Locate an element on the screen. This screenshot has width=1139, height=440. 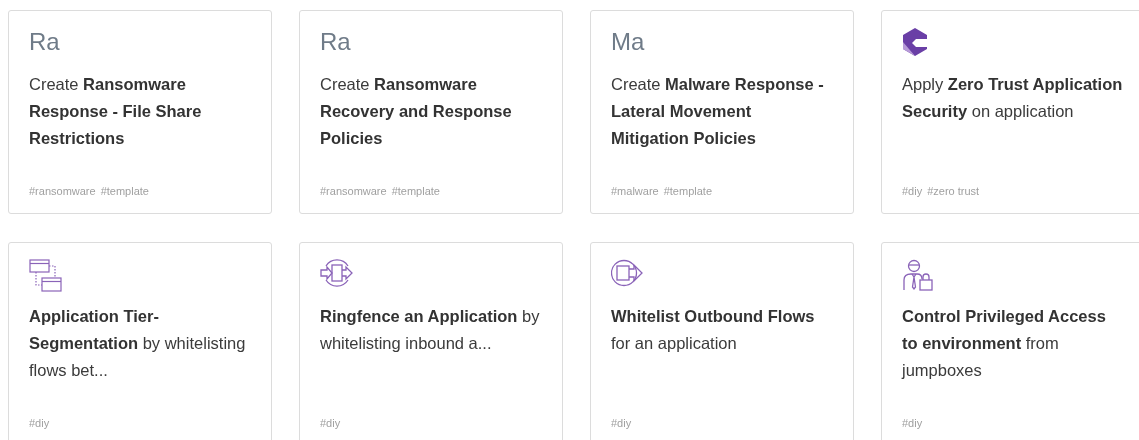
person-with-lock-icon is located at coordinates (918, 275).